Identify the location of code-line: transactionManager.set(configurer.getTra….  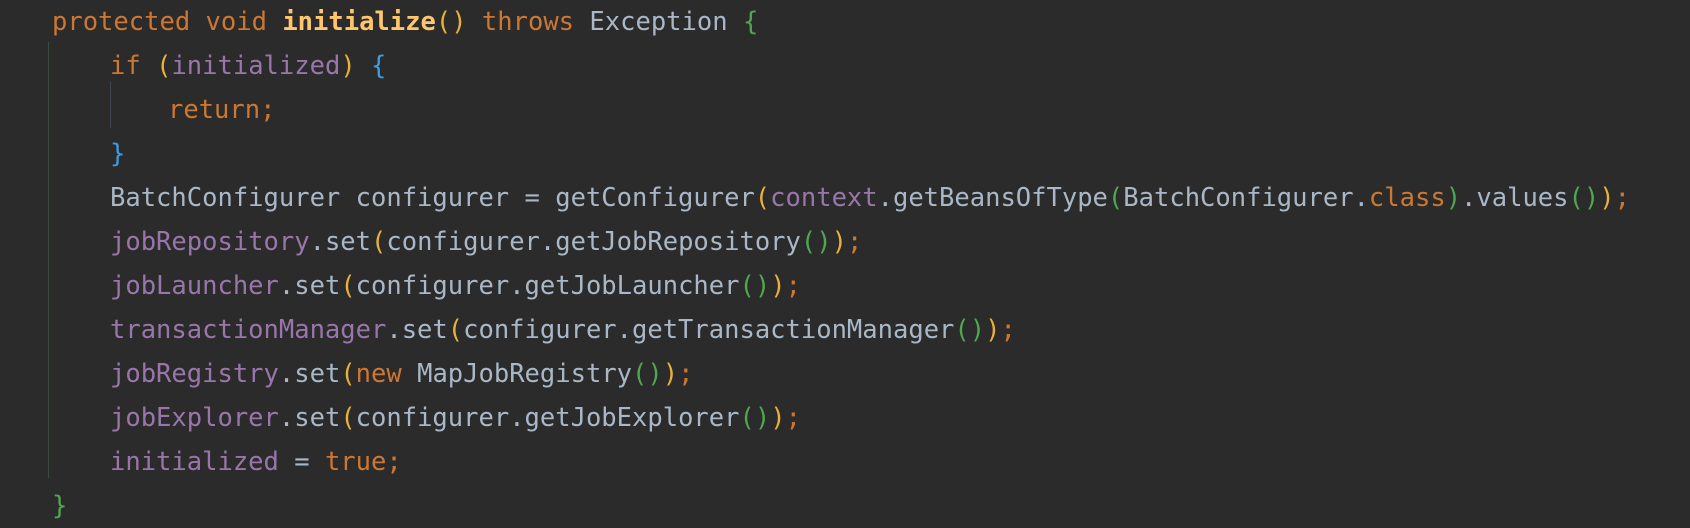
(563, 330).